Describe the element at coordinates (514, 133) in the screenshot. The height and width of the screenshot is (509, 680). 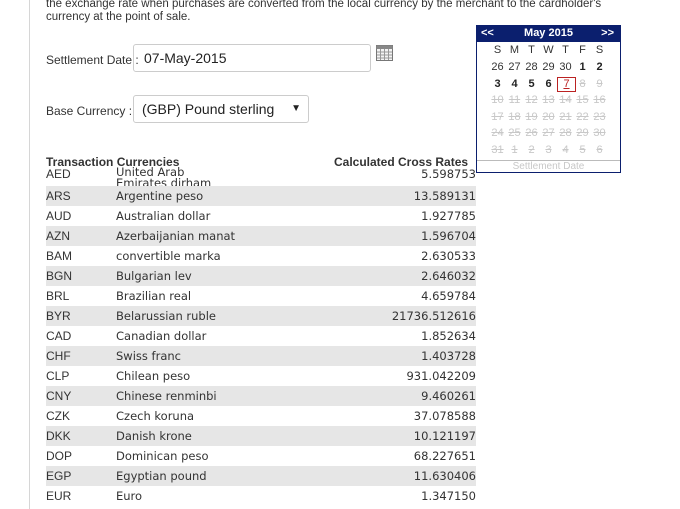
I see `calendar-day: 25` at that location.